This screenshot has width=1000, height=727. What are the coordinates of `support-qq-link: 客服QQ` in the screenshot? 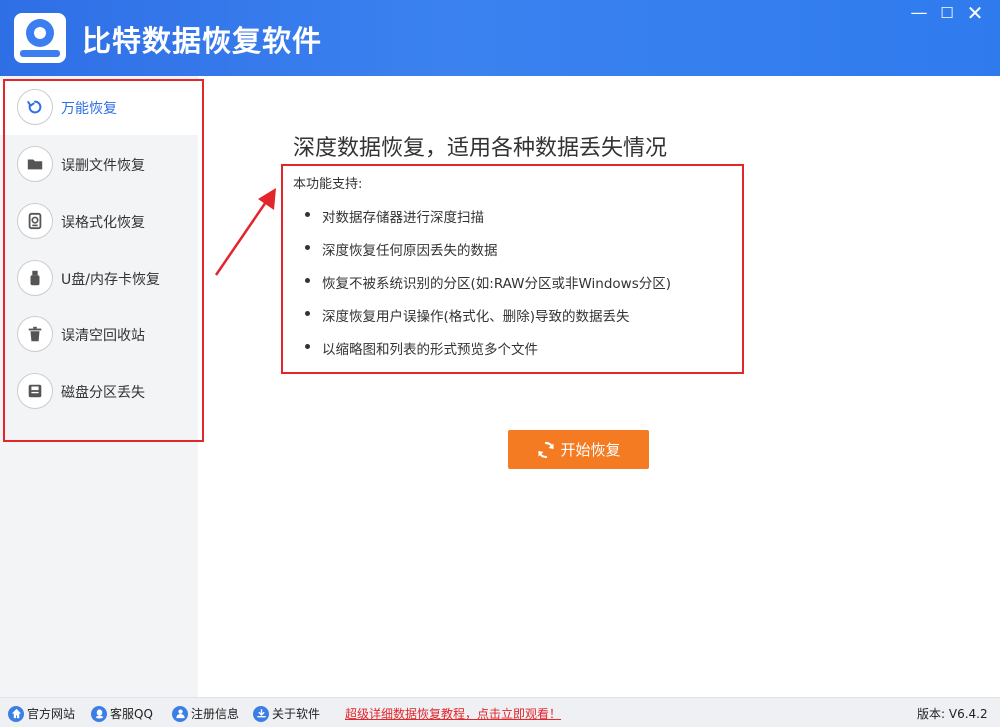 It's located at (122, 713).